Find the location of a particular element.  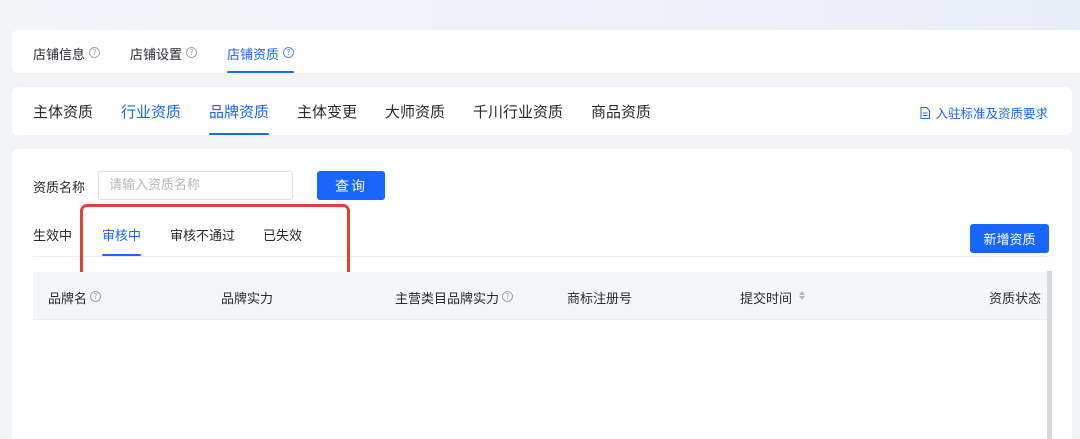

column-qualification-status: 资质状态 is located at coordinates (1015, 297).